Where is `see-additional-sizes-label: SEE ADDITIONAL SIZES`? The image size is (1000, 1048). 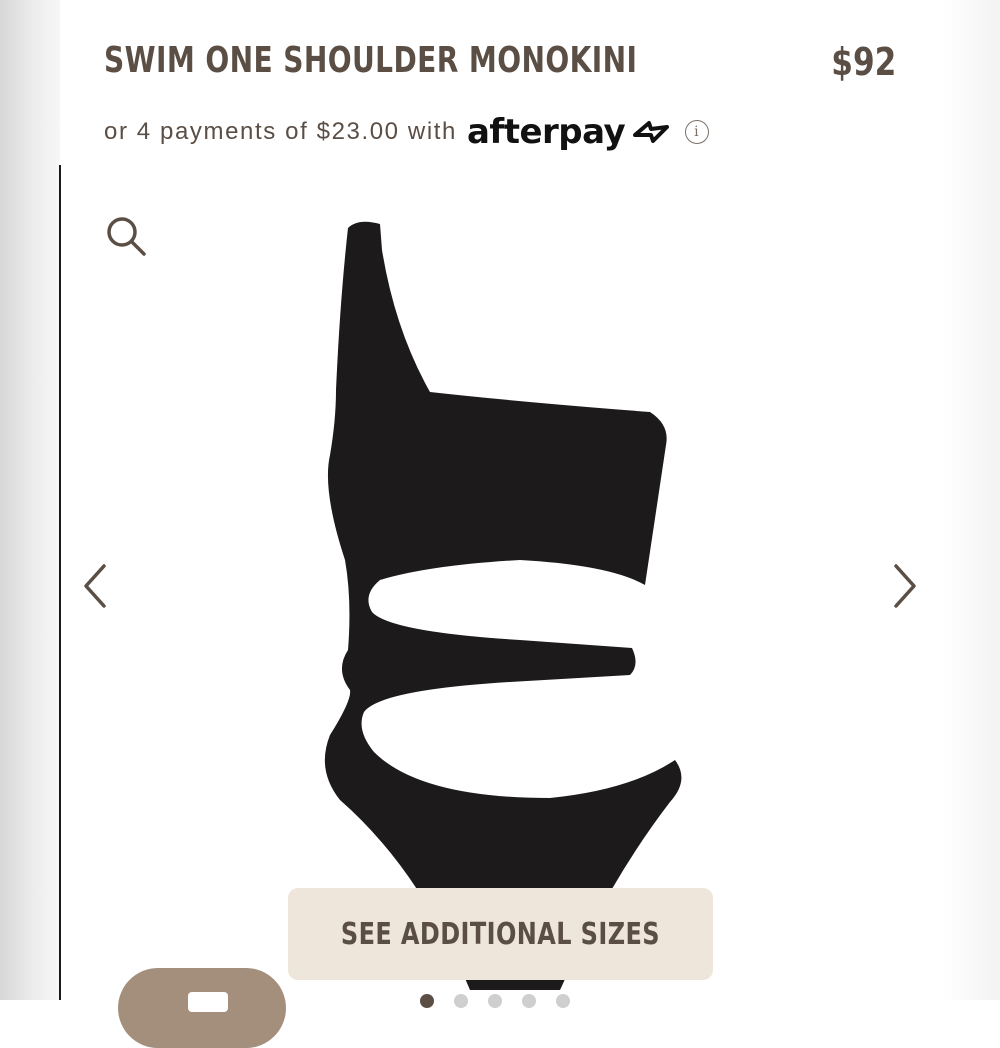 see-additional-sizes-label: SEE ADDITIONAL SIZES is located at coordinates (500, 934).